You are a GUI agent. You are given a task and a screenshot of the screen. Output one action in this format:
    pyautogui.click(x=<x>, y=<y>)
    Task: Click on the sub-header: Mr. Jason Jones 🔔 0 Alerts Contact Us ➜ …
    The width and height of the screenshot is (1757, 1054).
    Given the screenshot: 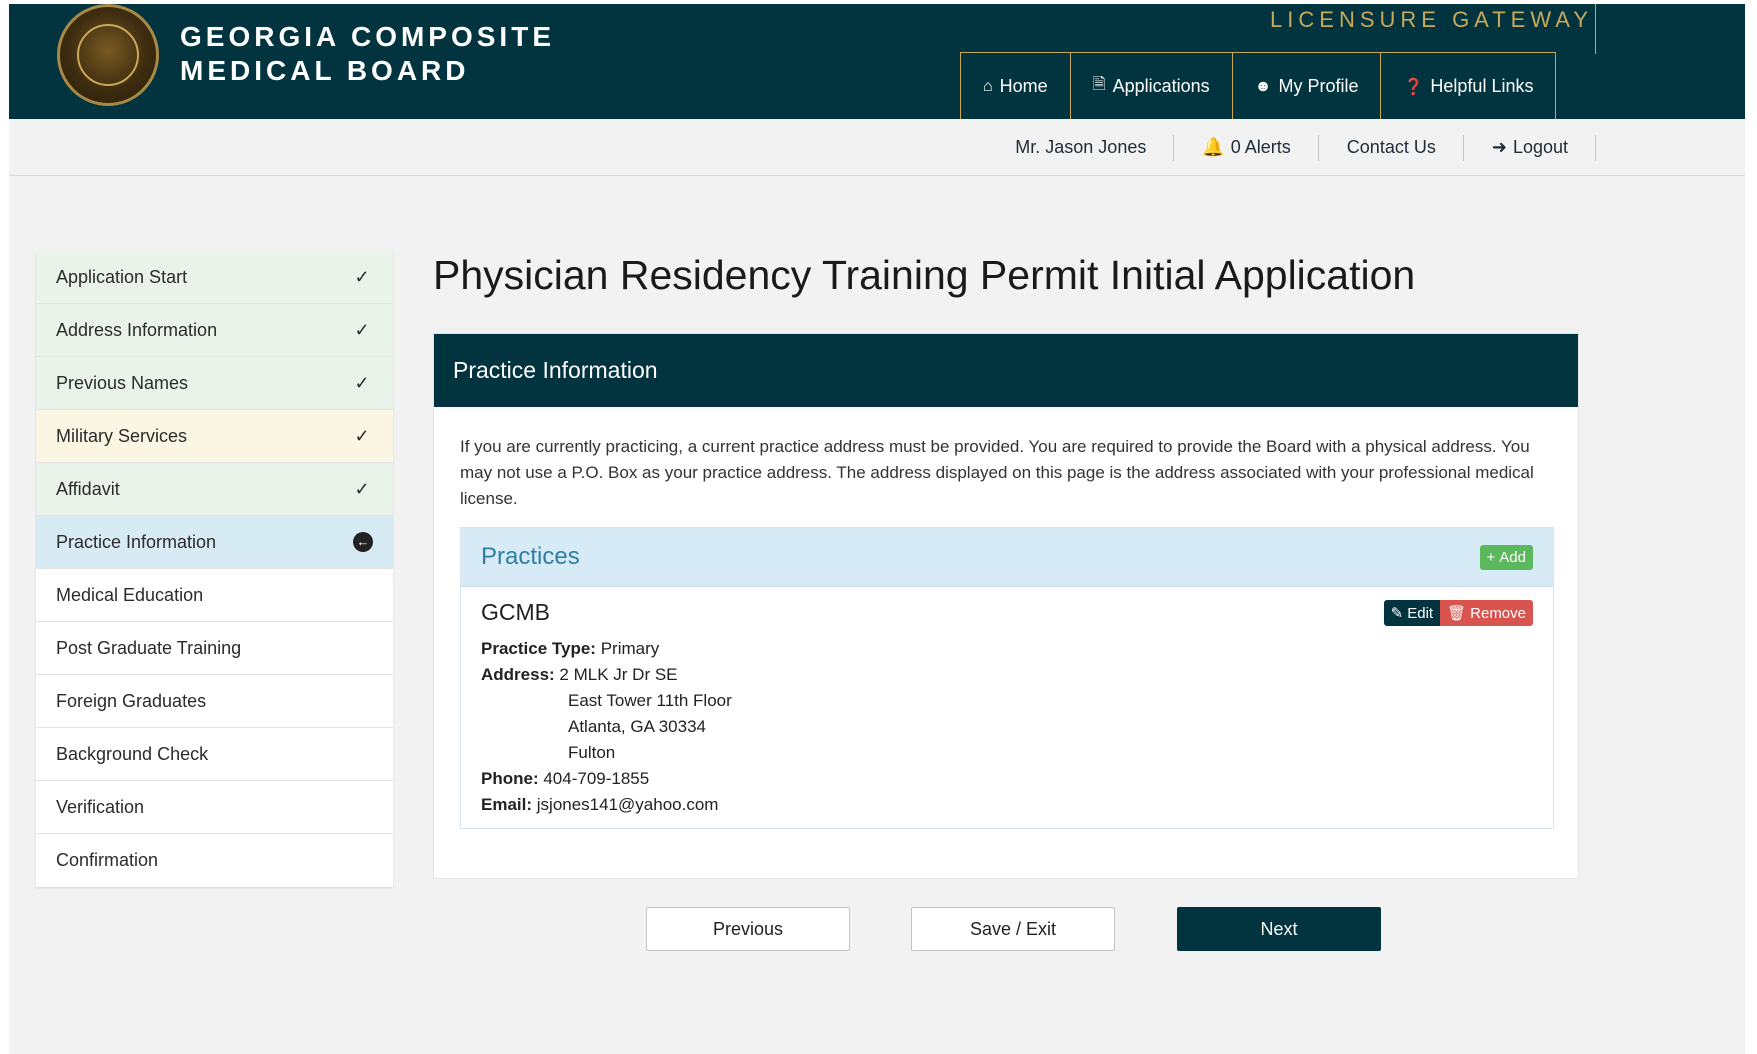 What is the action you would take?
    pyautogui.click(x=877, y=147)
    